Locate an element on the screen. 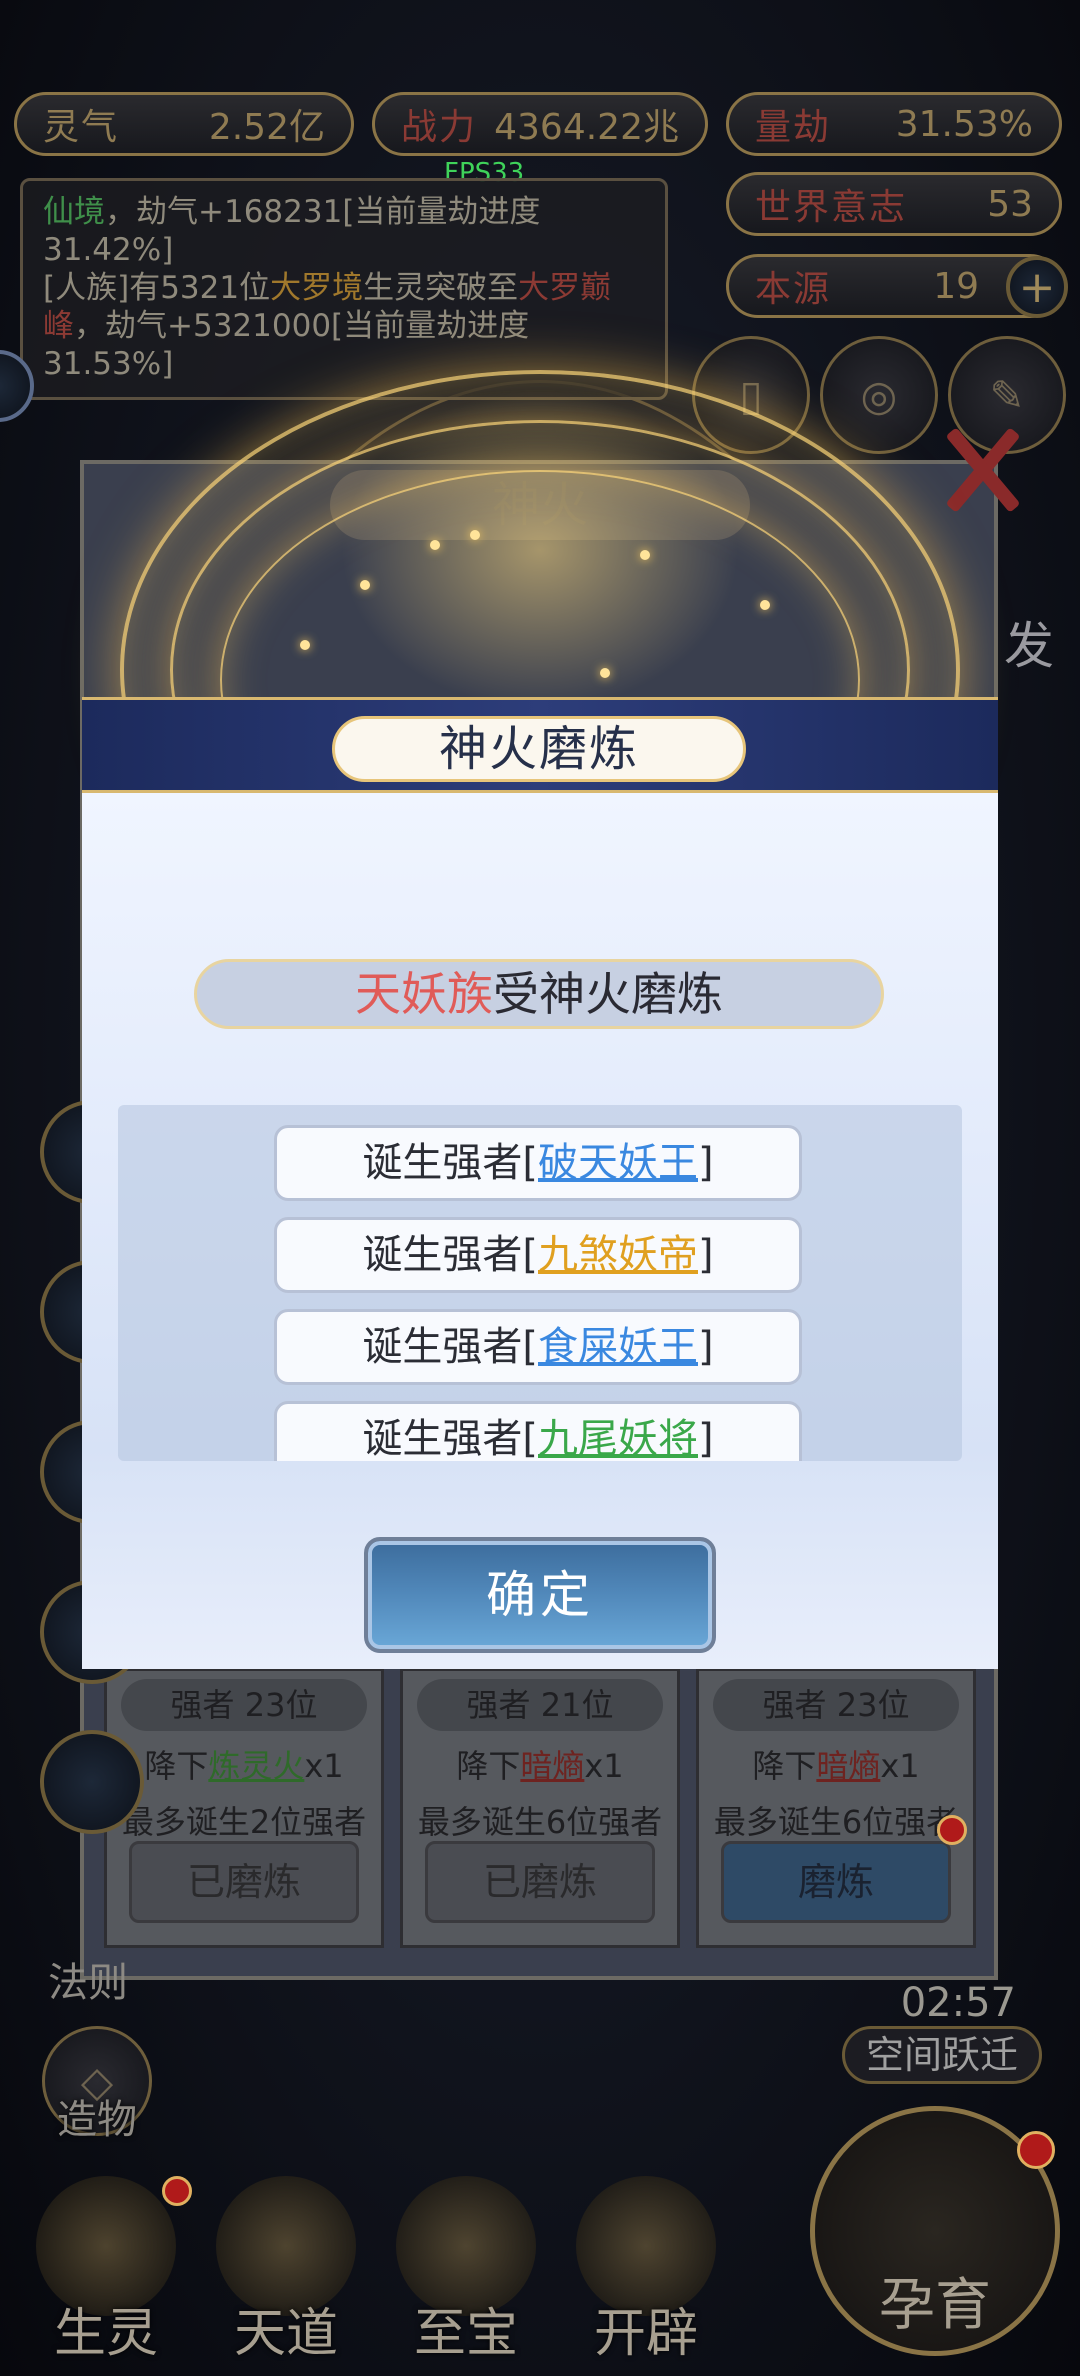 This screenshot has height=2376, width=1080. vortex-icon-button: ◎ is located at coordinates (879, 395).